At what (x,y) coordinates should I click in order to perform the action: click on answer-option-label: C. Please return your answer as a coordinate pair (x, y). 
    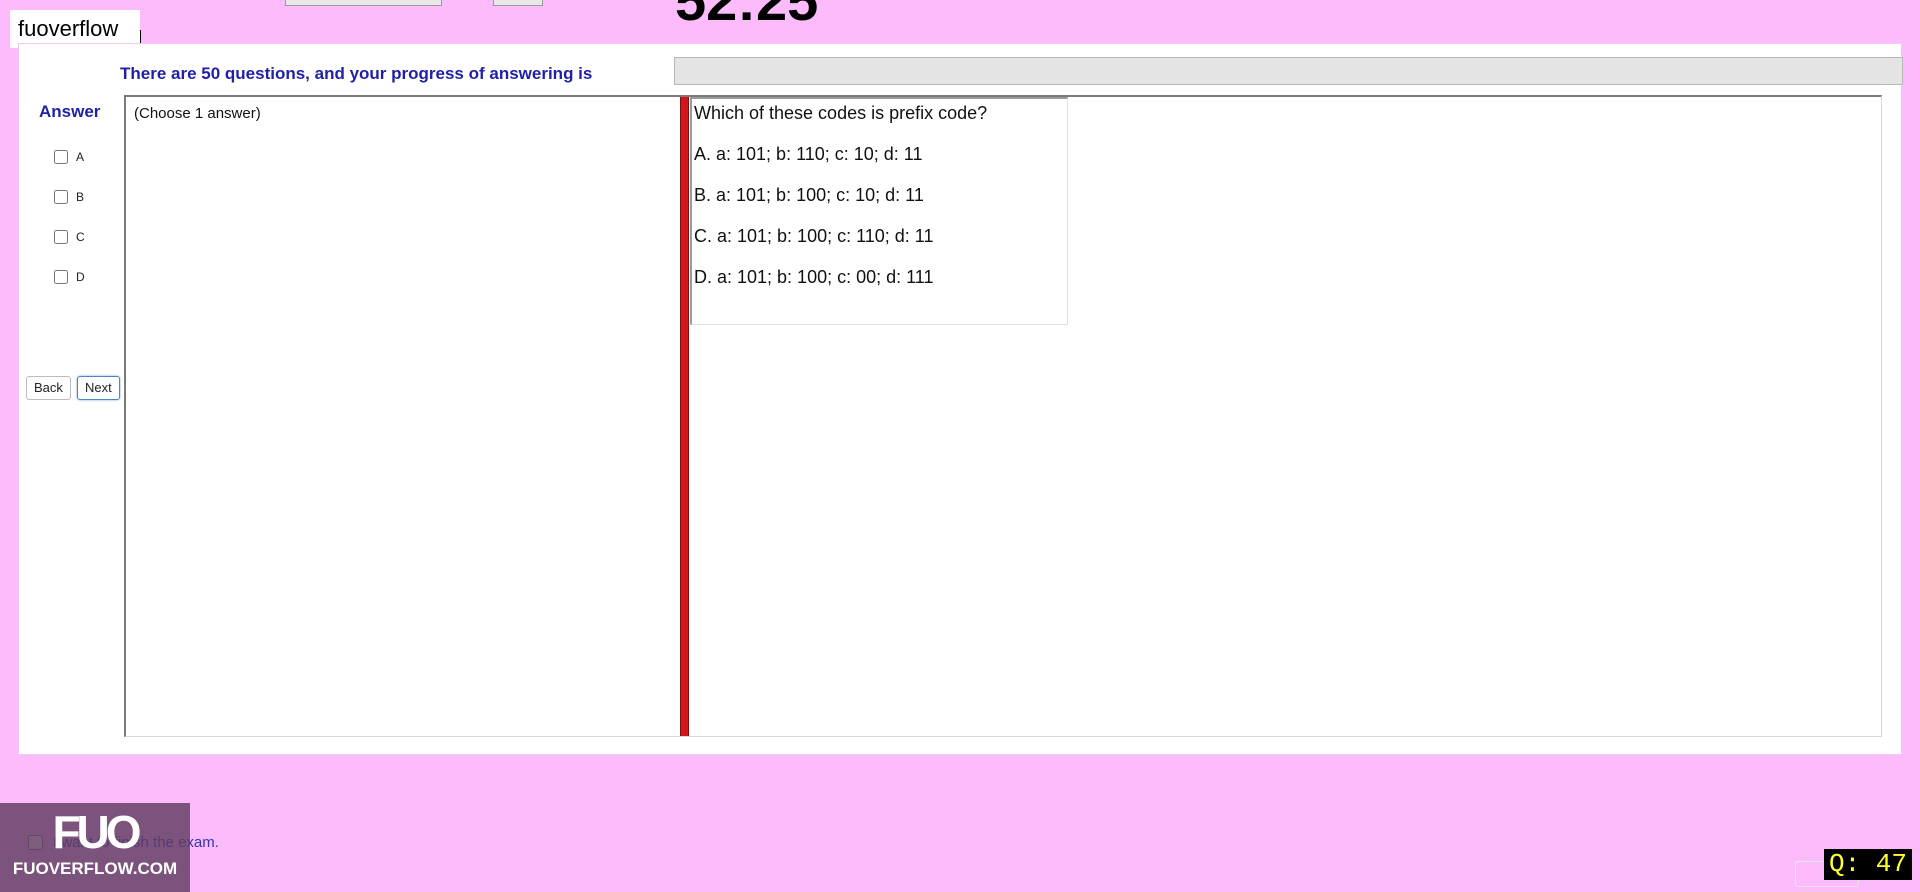
    Looking at the image, I should click on (80, 237).